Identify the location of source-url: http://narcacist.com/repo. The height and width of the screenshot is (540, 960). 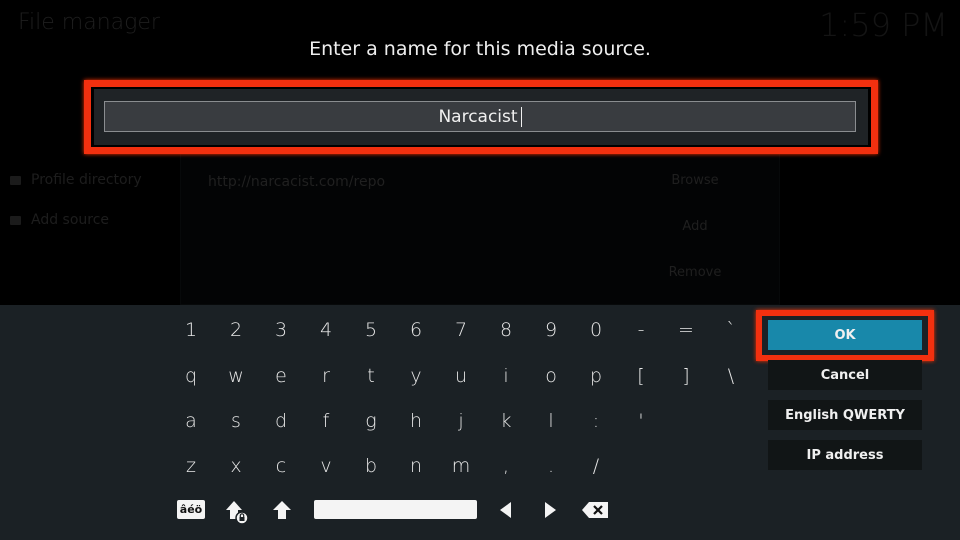
(297, 182).